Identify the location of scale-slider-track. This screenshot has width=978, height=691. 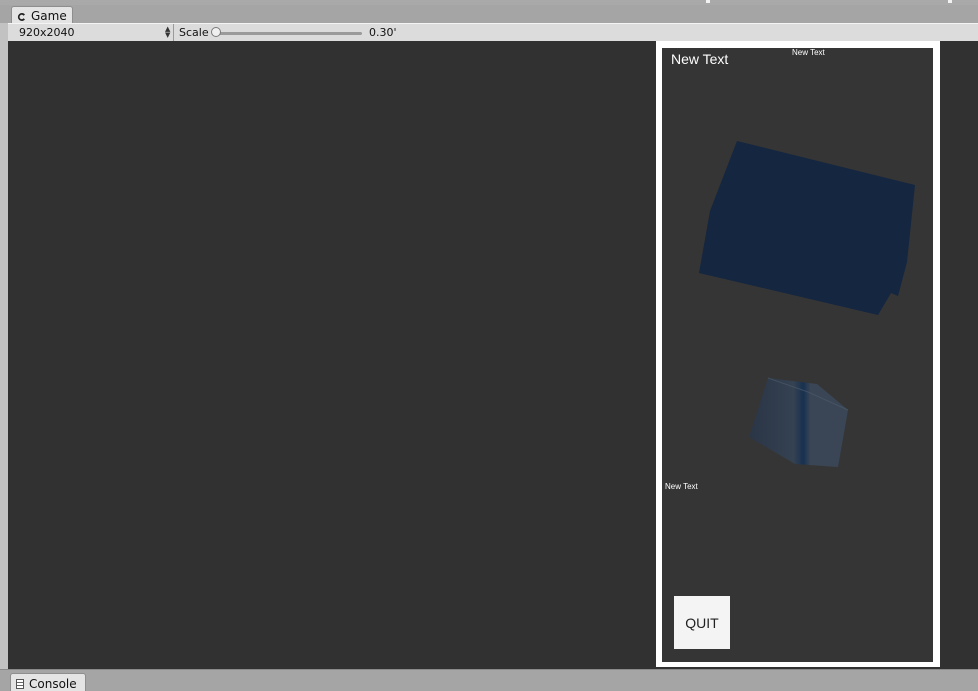
(289, 33).